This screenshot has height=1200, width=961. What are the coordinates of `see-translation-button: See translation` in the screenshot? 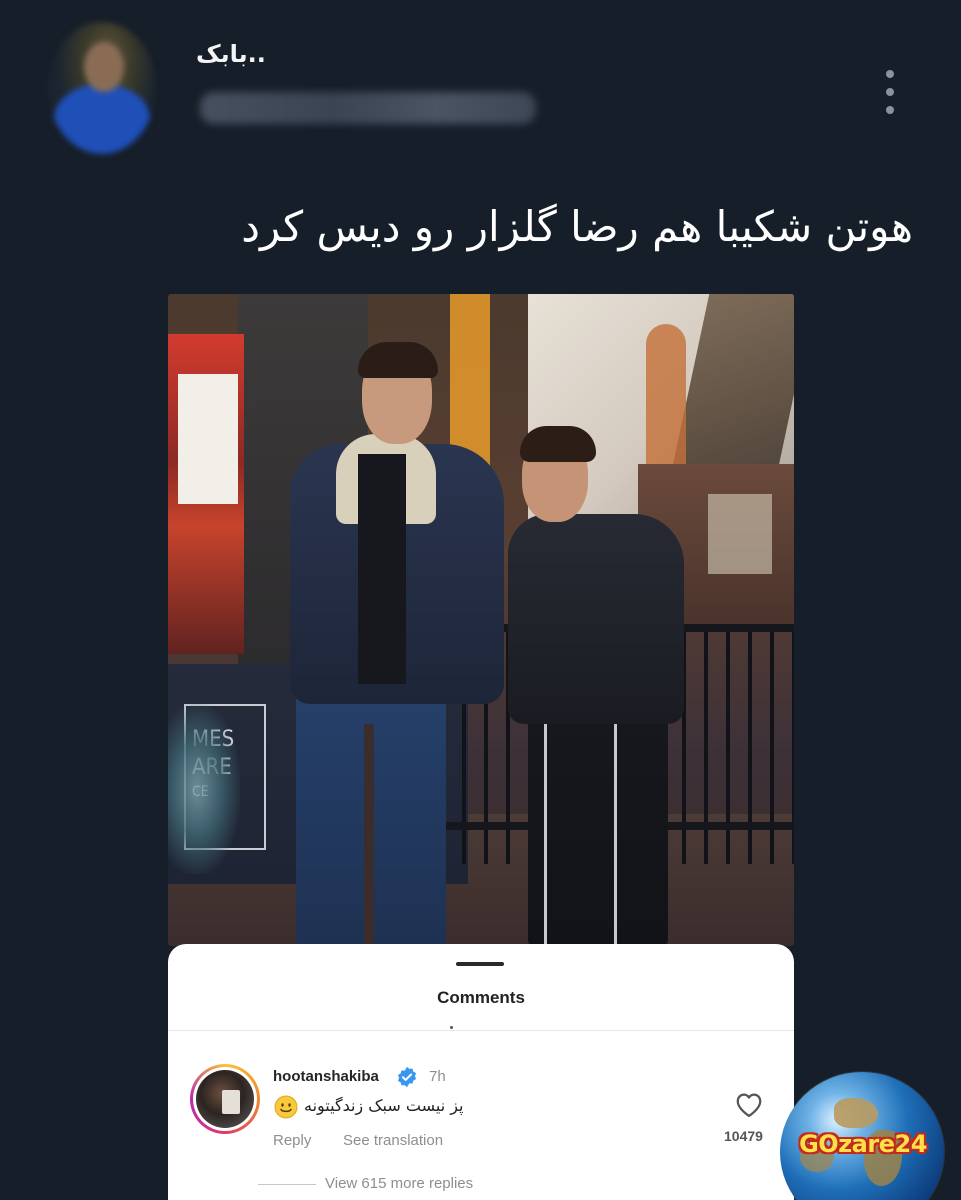 It's located at (393, 1140).